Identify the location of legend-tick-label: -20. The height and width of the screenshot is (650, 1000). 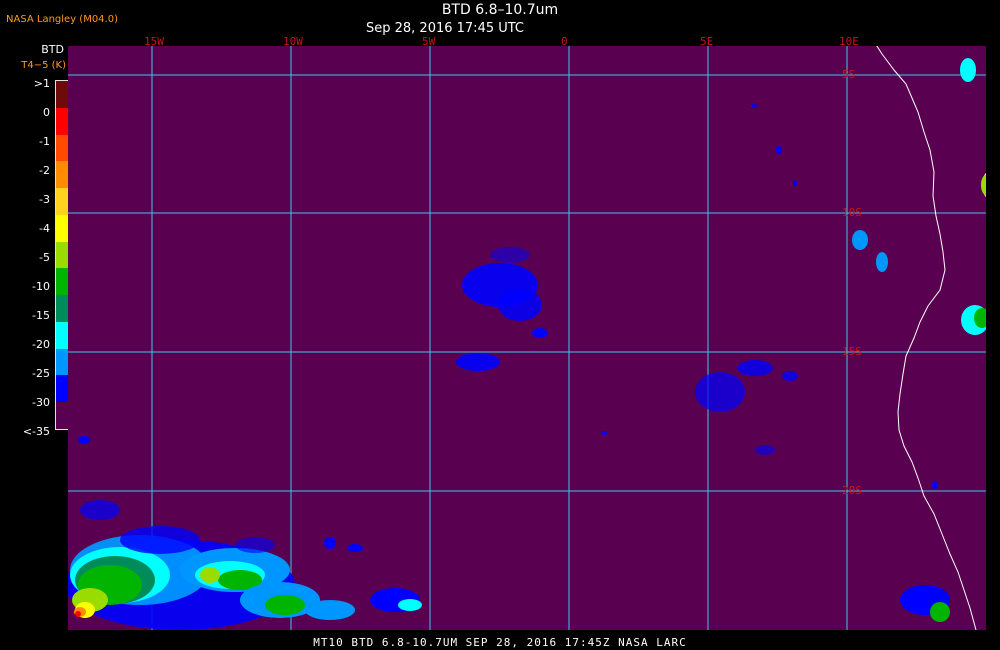
(41, 344).